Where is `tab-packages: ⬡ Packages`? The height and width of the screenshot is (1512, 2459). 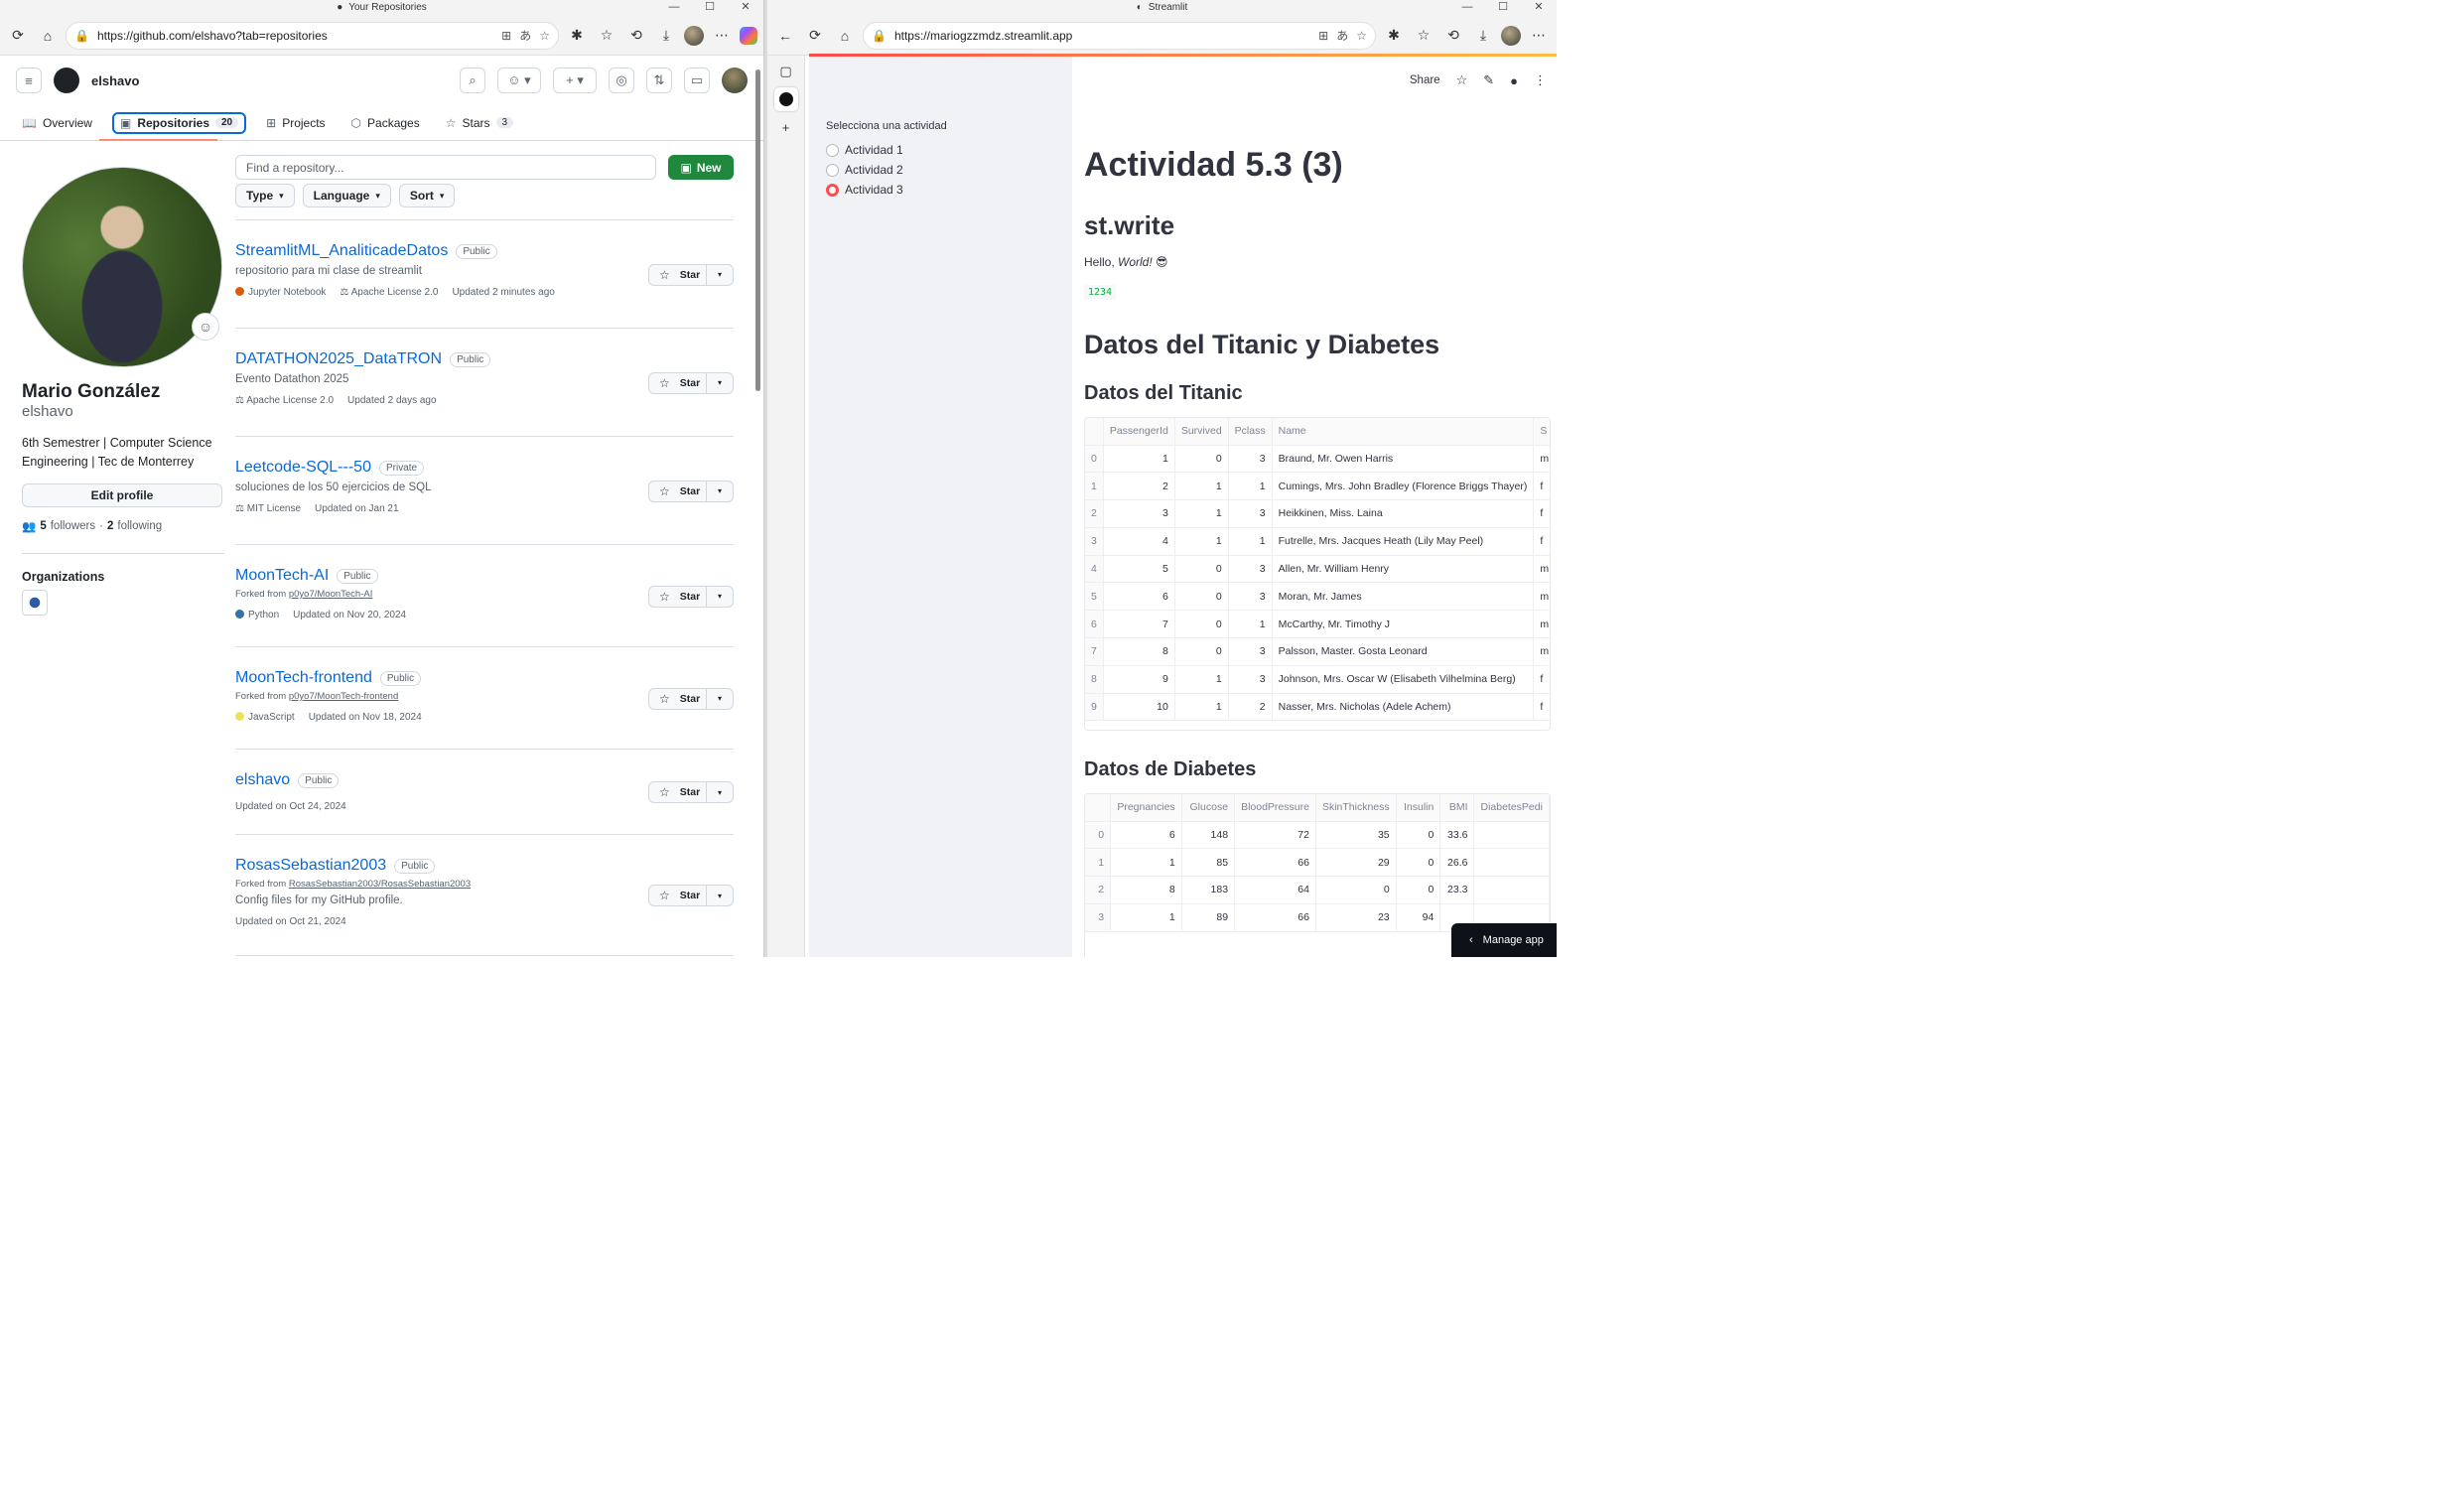 tab-packages: ⬡ Packages is located at coordinates (385, 123).